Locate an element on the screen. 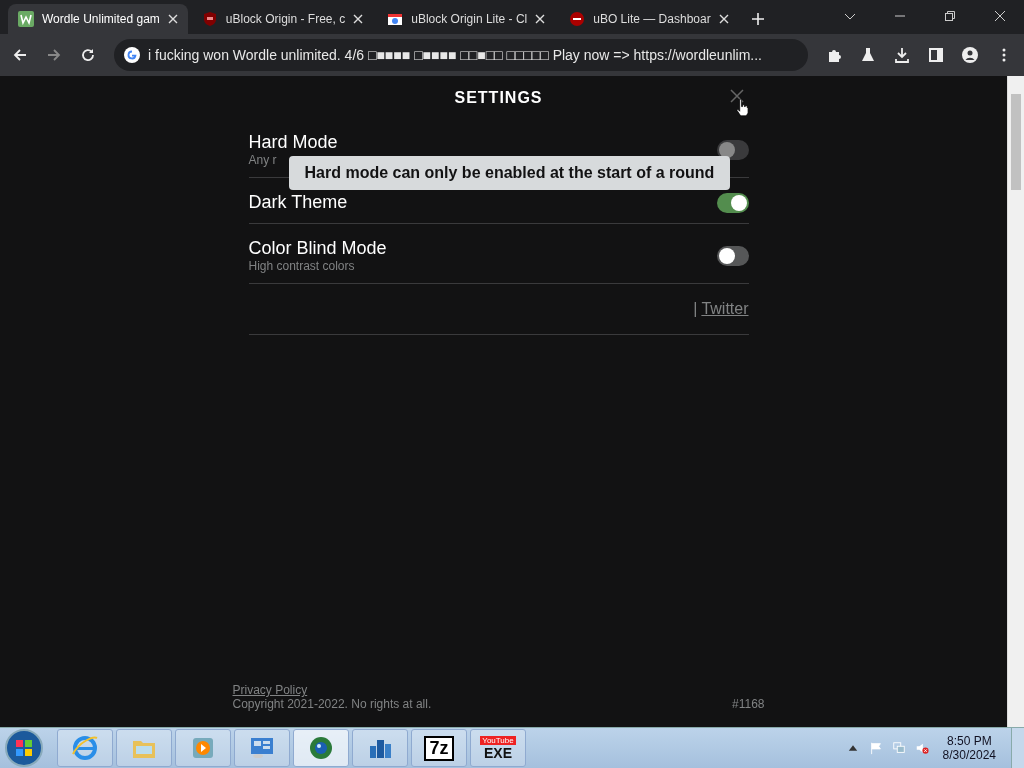  tab-title: uBlock Origin - Free, c is located at coordinates (285, 19).